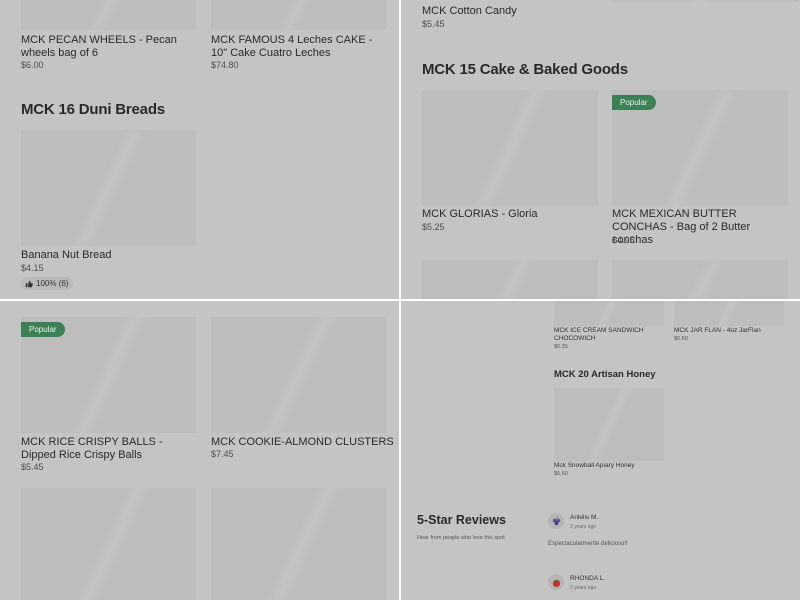 This screenshot has height=600, width=800. Describe the element at coordinates (606, 335) in the screenshot. I see `product-name: MCK ICE CREAM SANDWICH CHOCOWICH` at that location.